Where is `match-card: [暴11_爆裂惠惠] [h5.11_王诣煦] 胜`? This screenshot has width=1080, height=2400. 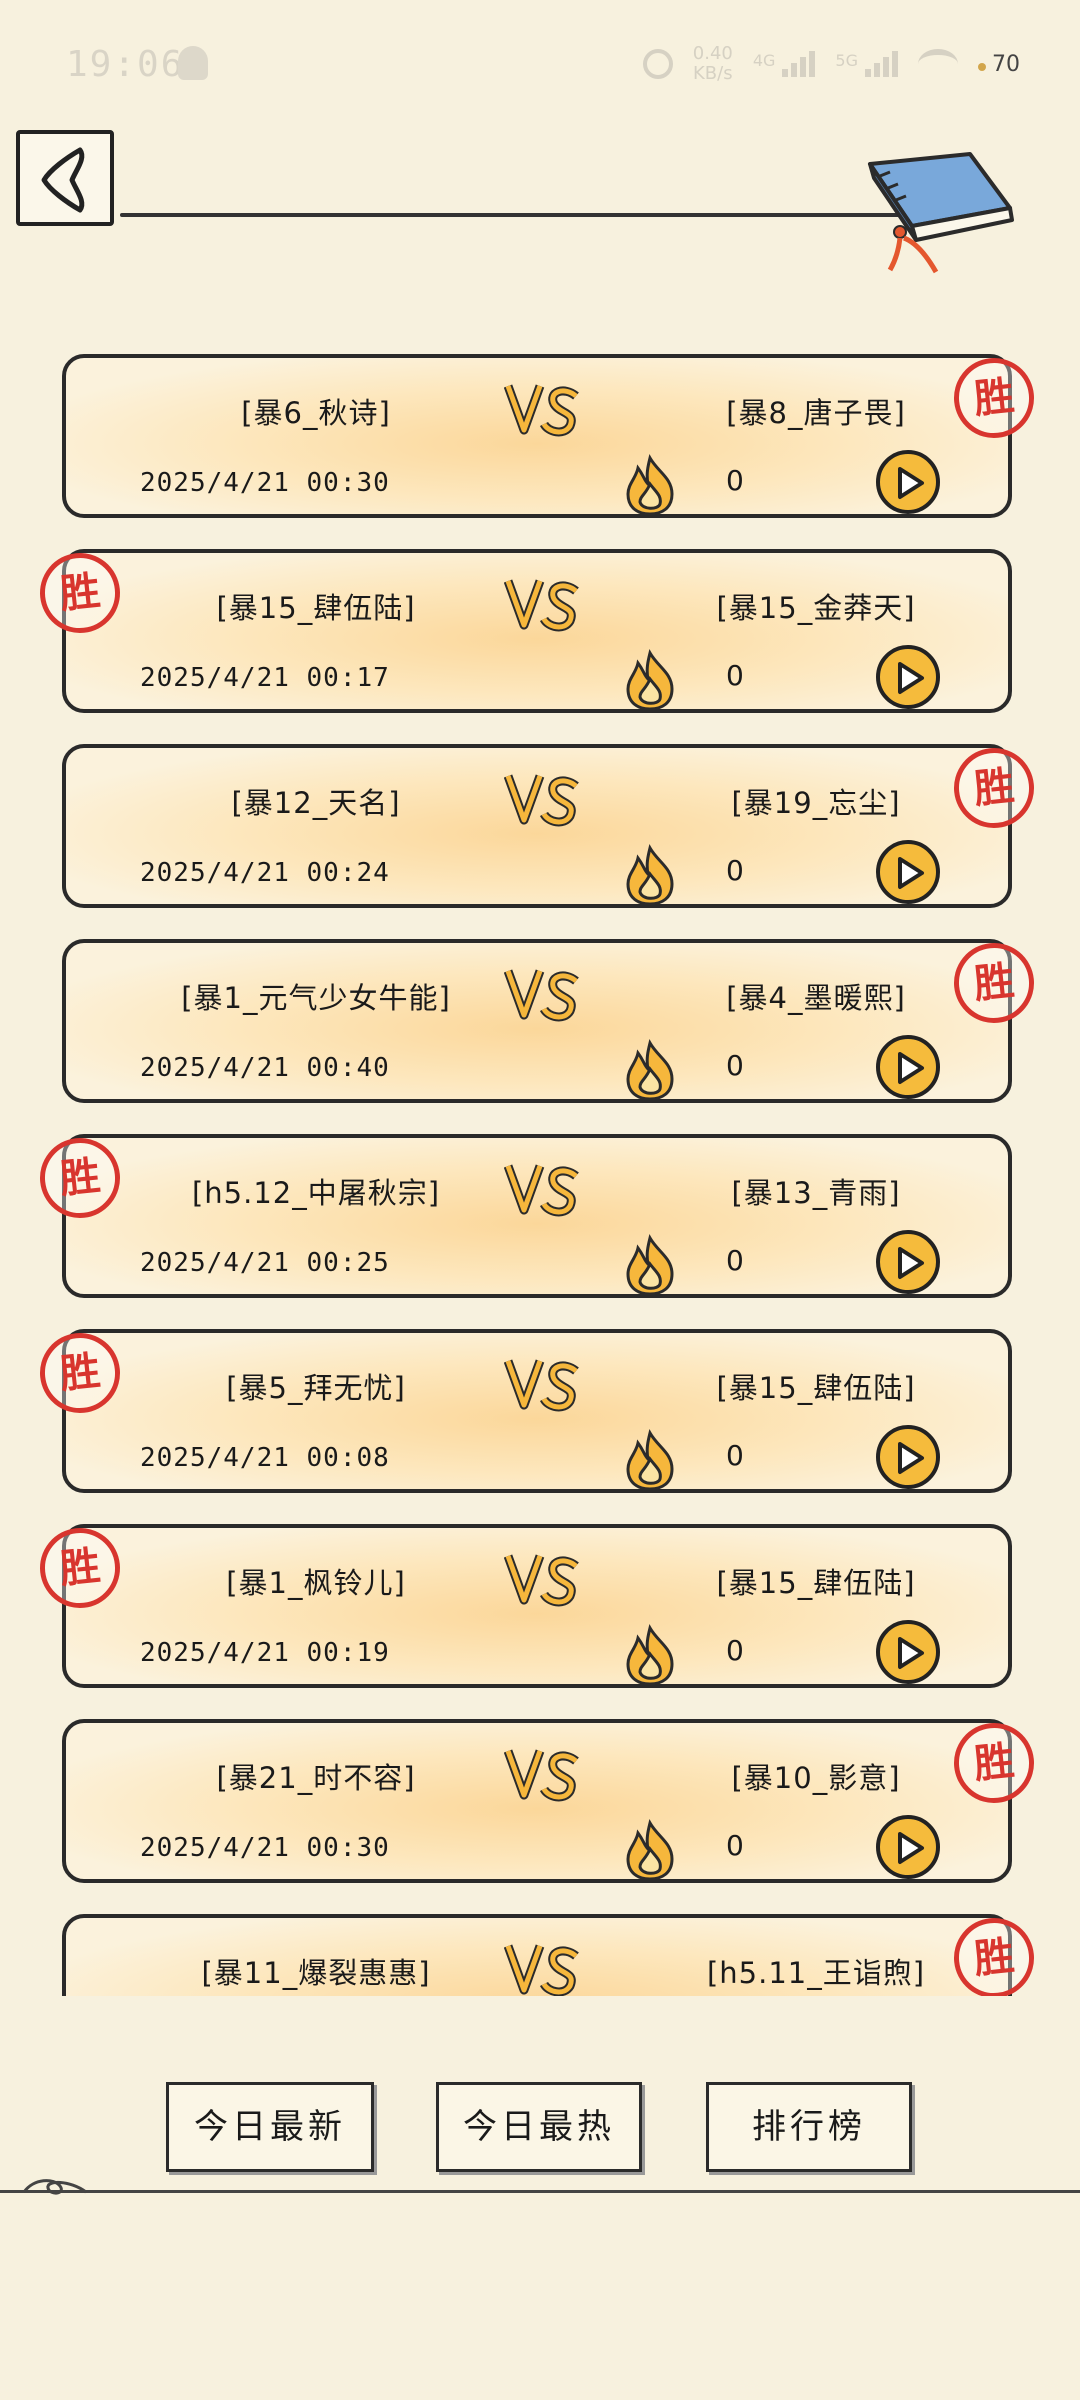
match-card: [暴11_爆裂惠惠] [h5.11_王诣煦] 胜 is located at coordinates (550, 1955).